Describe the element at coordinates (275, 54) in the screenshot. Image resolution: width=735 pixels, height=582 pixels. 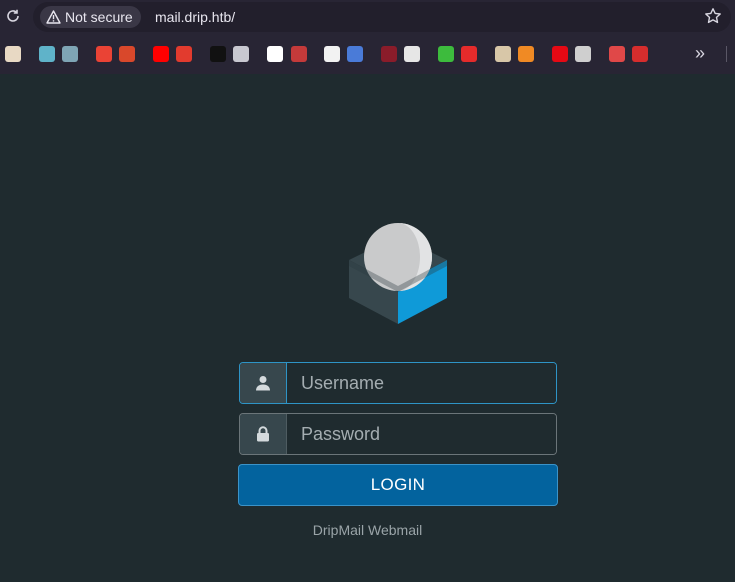
I see `r-letter-icon` at that location.